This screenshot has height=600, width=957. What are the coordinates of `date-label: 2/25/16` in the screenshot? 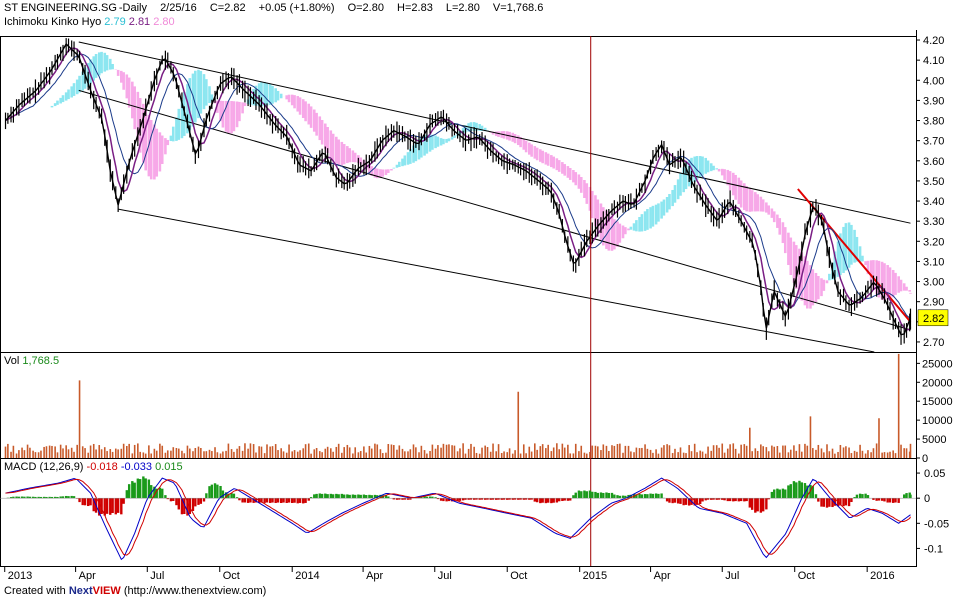 It's located at (178, 8).